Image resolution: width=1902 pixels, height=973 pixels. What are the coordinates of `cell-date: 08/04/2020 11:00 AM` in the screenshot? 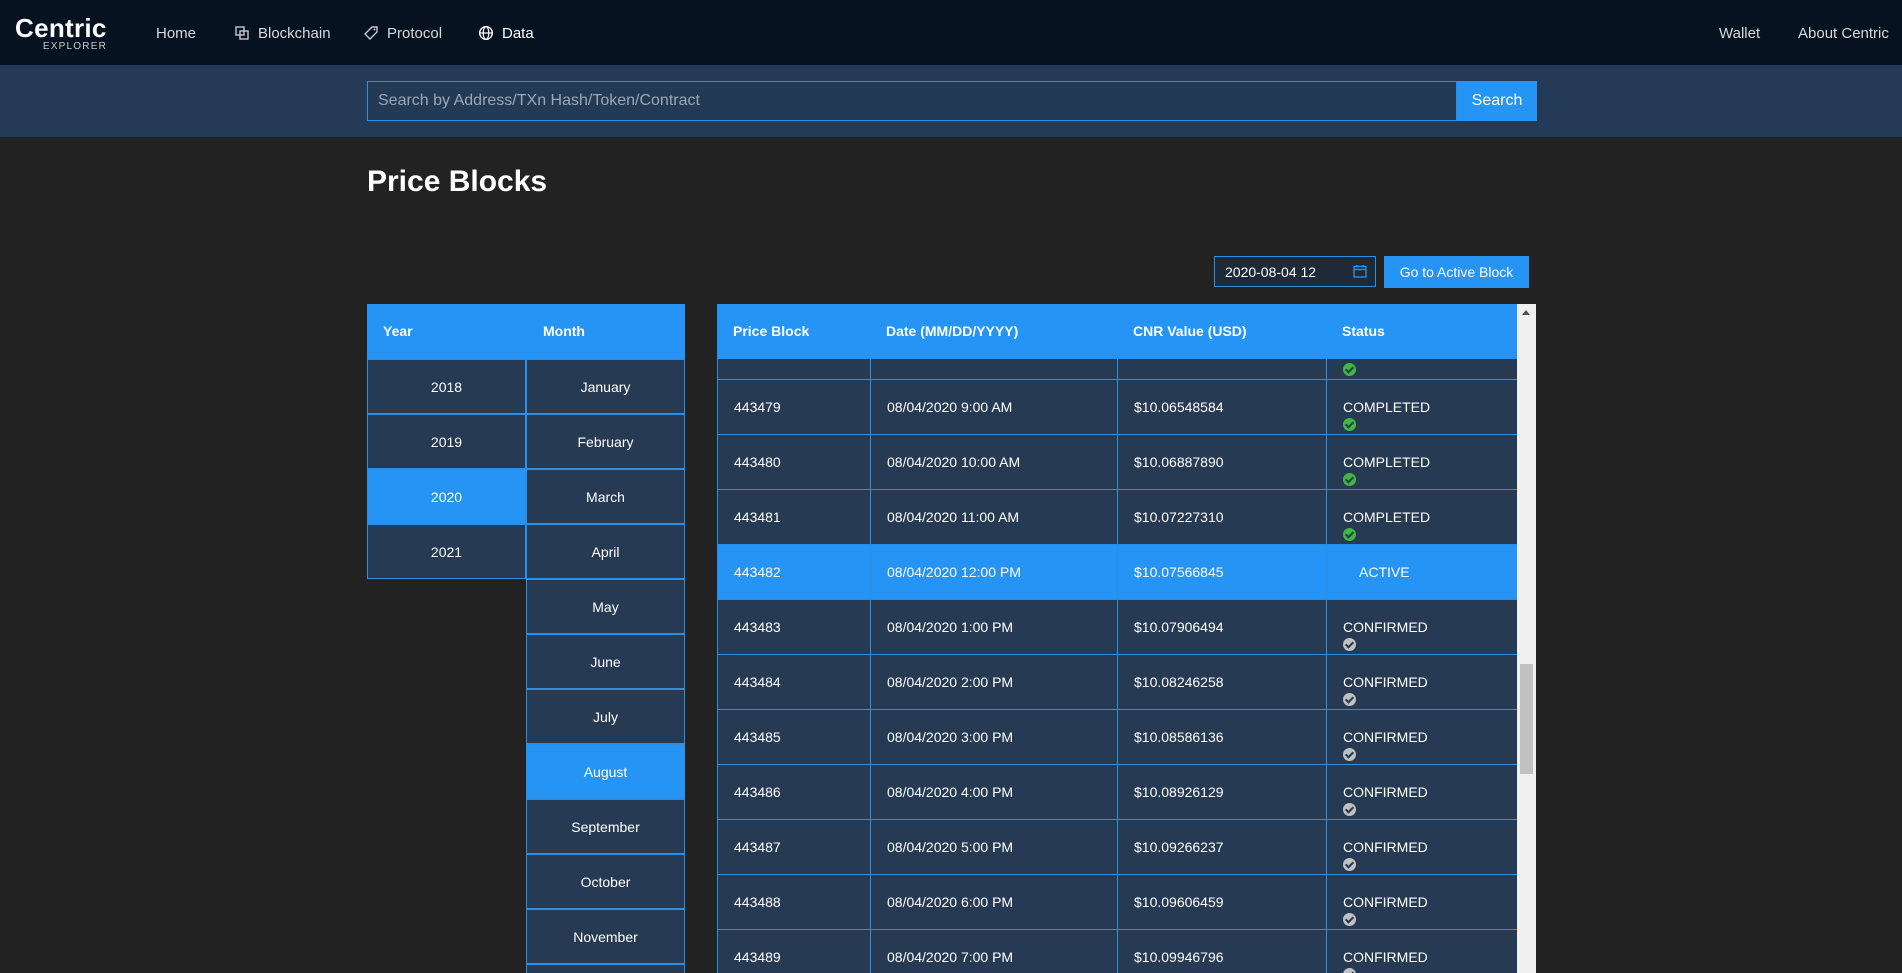 It's located at (953, 517).